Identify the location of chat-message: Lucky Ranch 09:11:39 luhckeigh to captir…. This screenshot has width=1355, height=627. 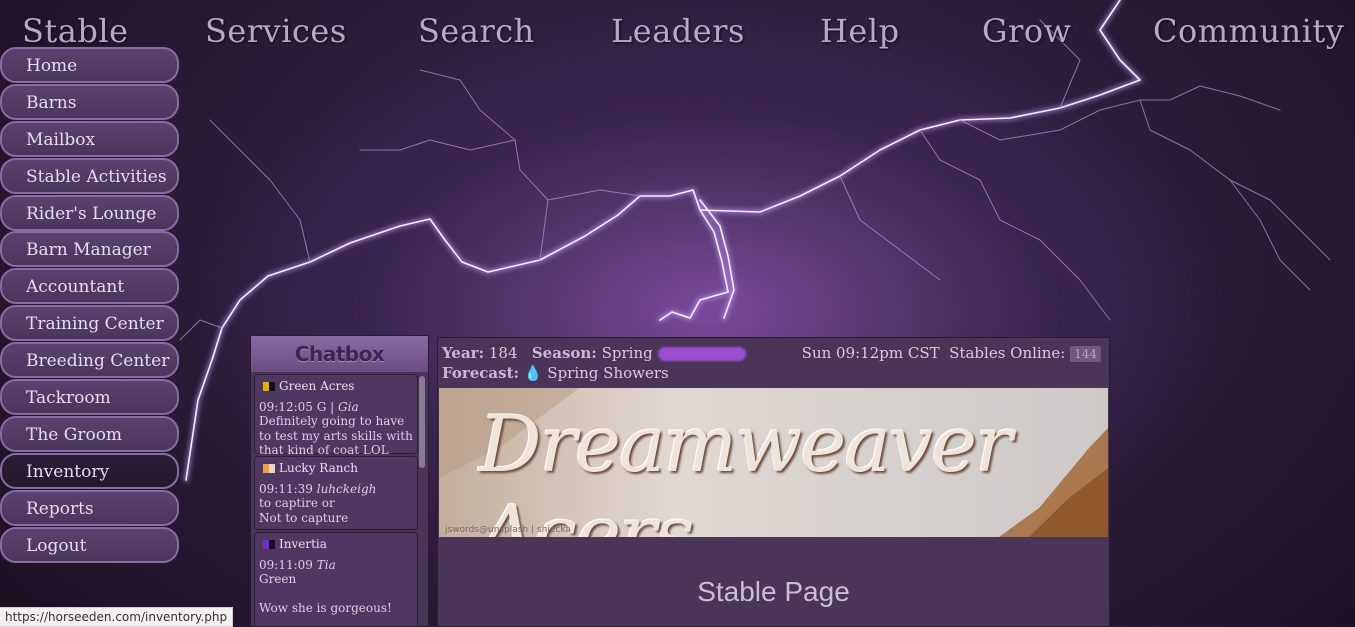
(336, 493).